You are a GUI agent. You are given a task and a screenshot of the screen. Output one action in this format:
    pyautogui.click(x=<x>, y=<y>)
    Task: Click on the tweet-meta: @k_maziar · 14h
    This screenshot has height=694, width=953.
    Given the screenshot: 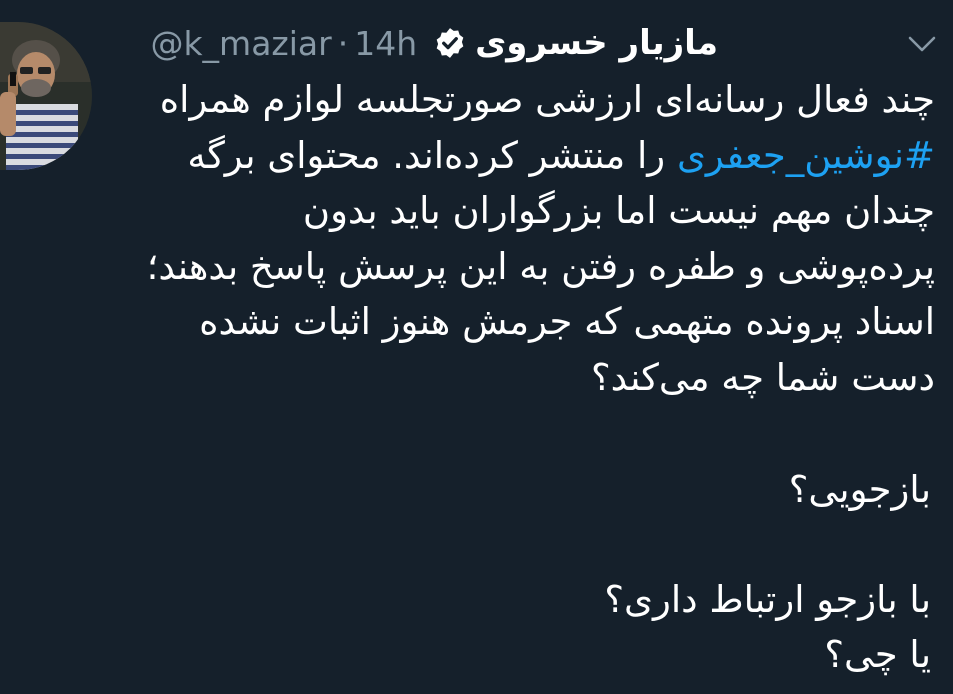 What is the action you would take?
    pyautogui.click(x=283, y=43)
    